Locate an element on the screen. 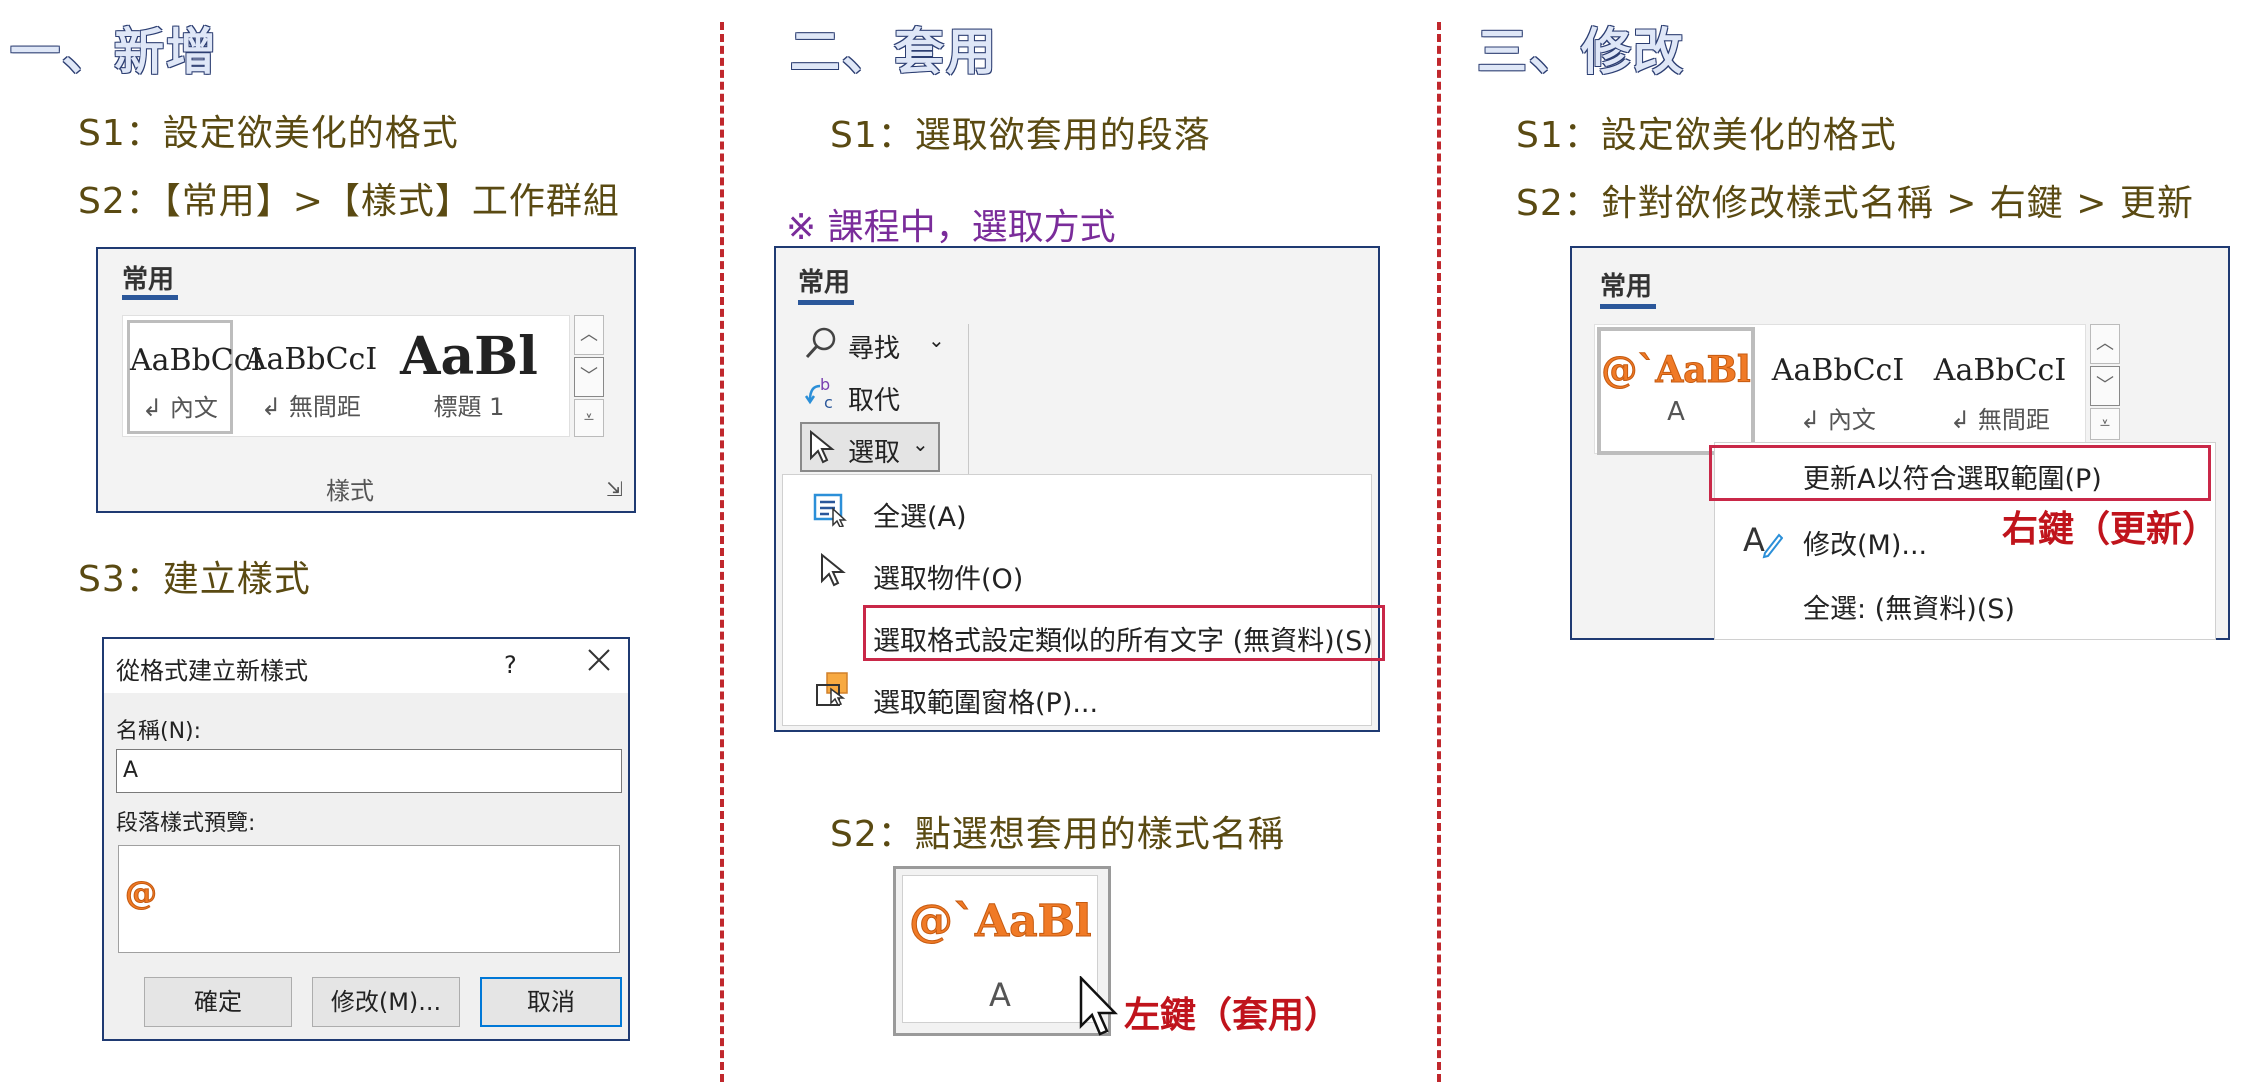 The width and height of the screenshot is (2247, 1091). svg-text: A is located at coordinates (1754, 540).